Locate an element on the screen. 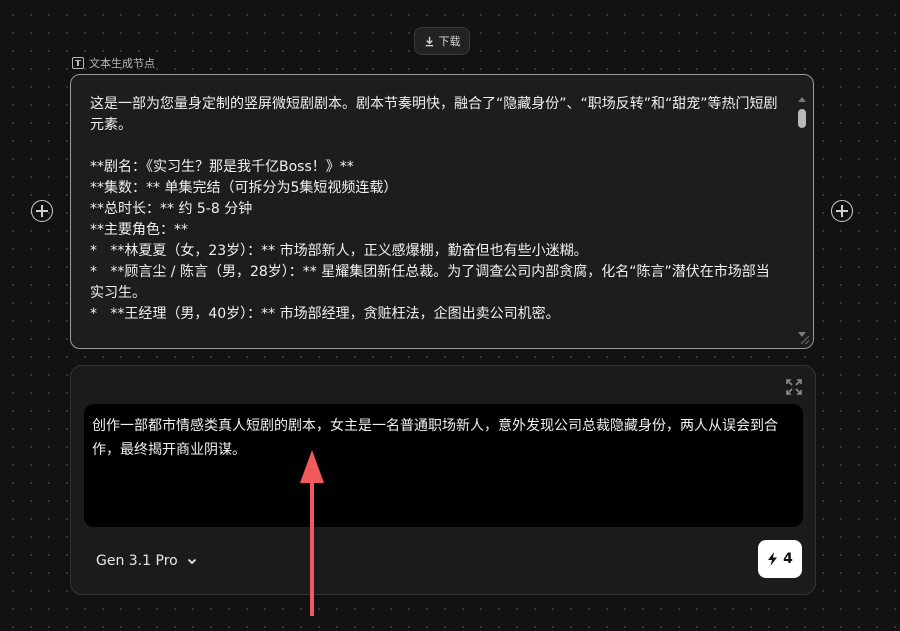  expand-icon is located at coordinates (794, 387).